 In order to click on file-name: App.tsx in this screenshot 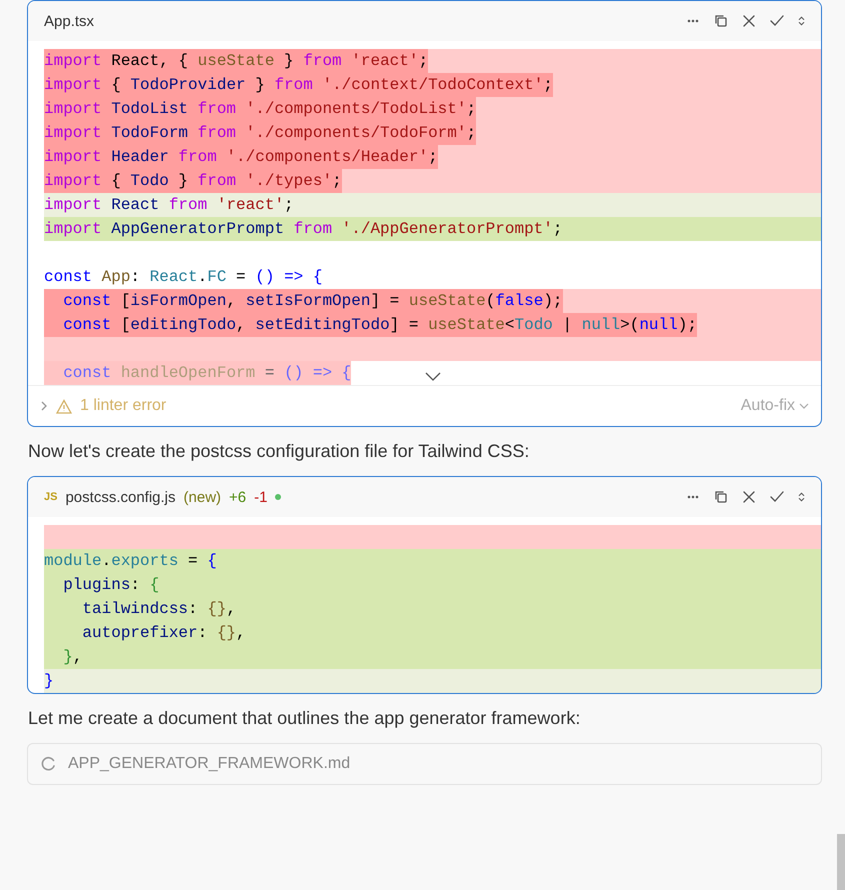, I will do `click(69, 21)`.